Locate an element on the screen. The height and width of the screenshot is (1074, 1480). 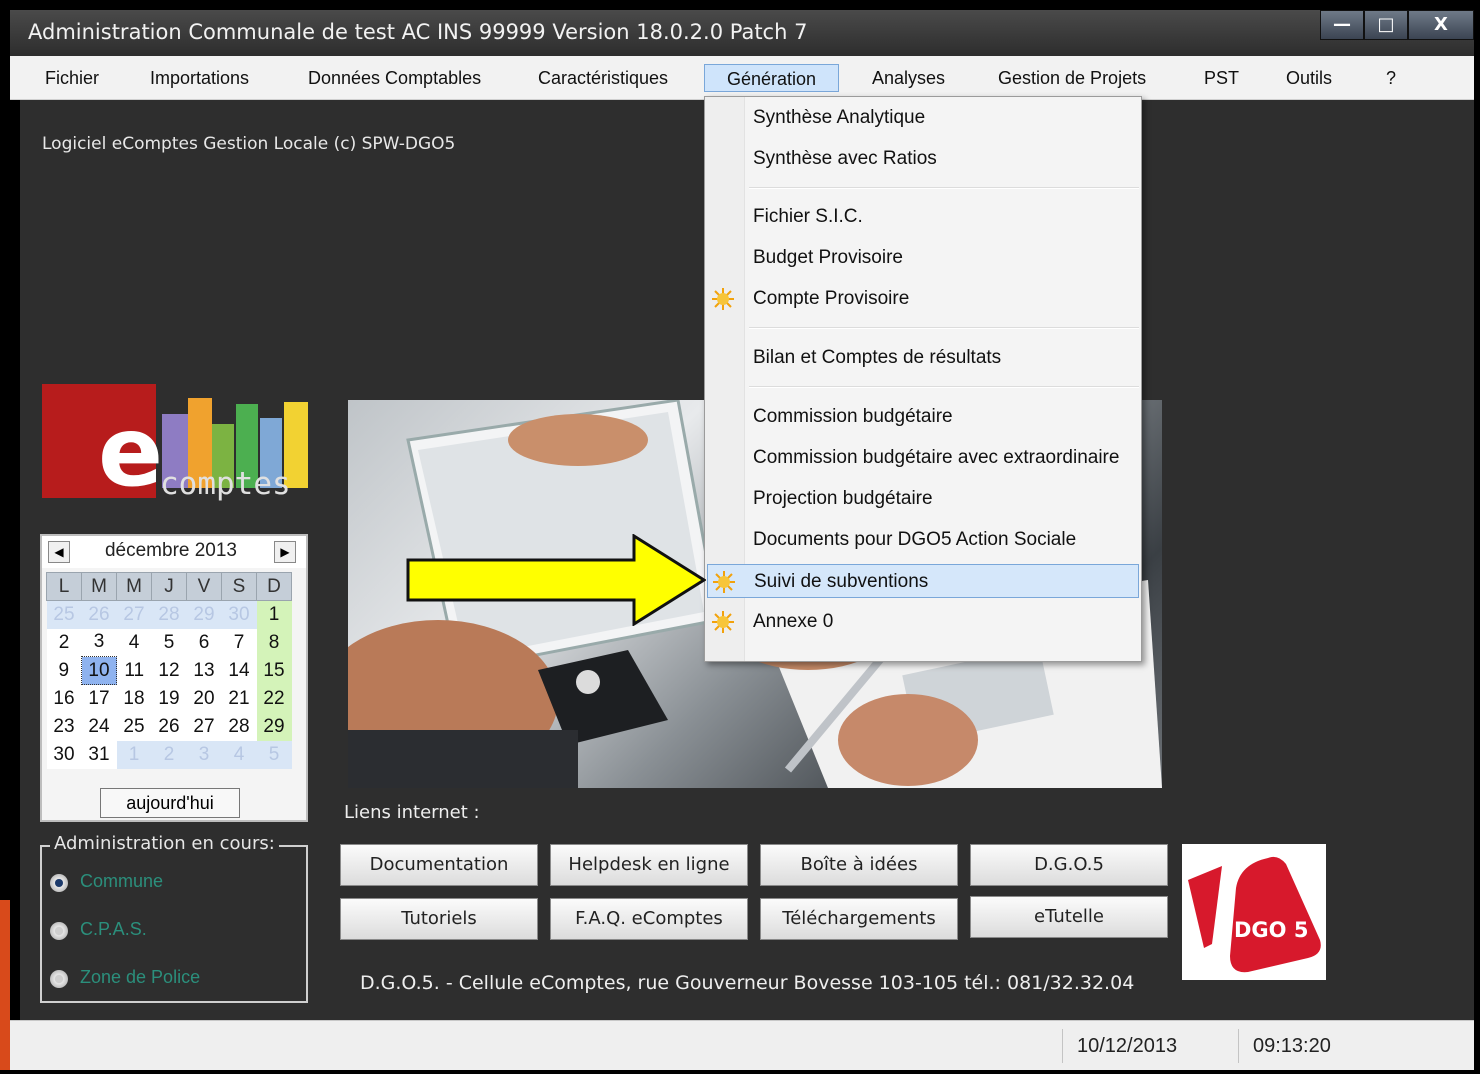
calendar-day: 22 is located at coordinates (274, 698).